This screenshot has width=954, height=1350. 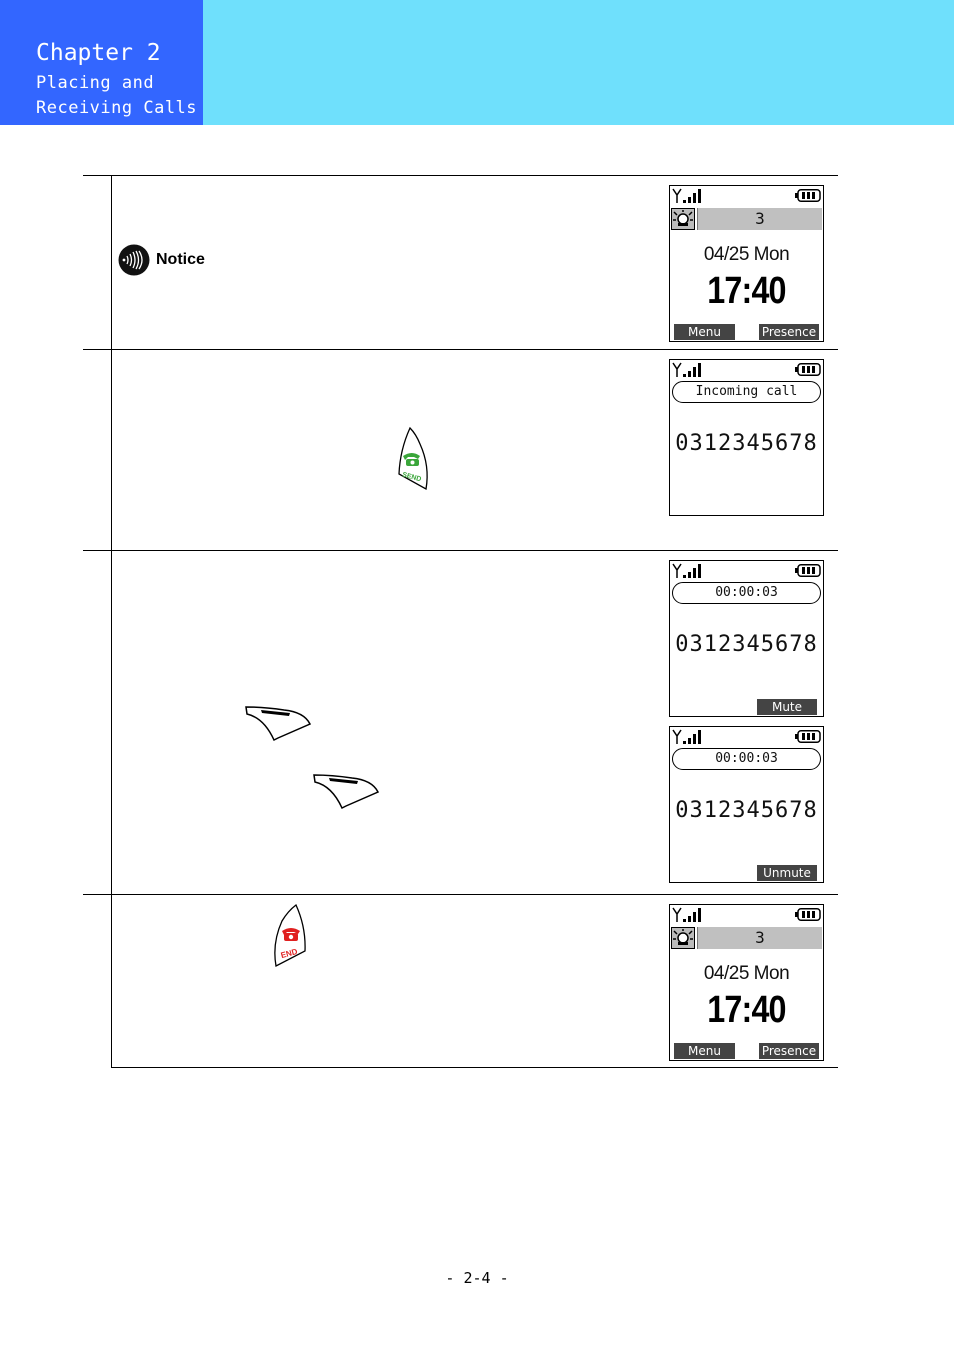 I want to click on phone-screen-in-call-mute: 00:00:03 0312345678 Mute, so click(x=746, y=638).